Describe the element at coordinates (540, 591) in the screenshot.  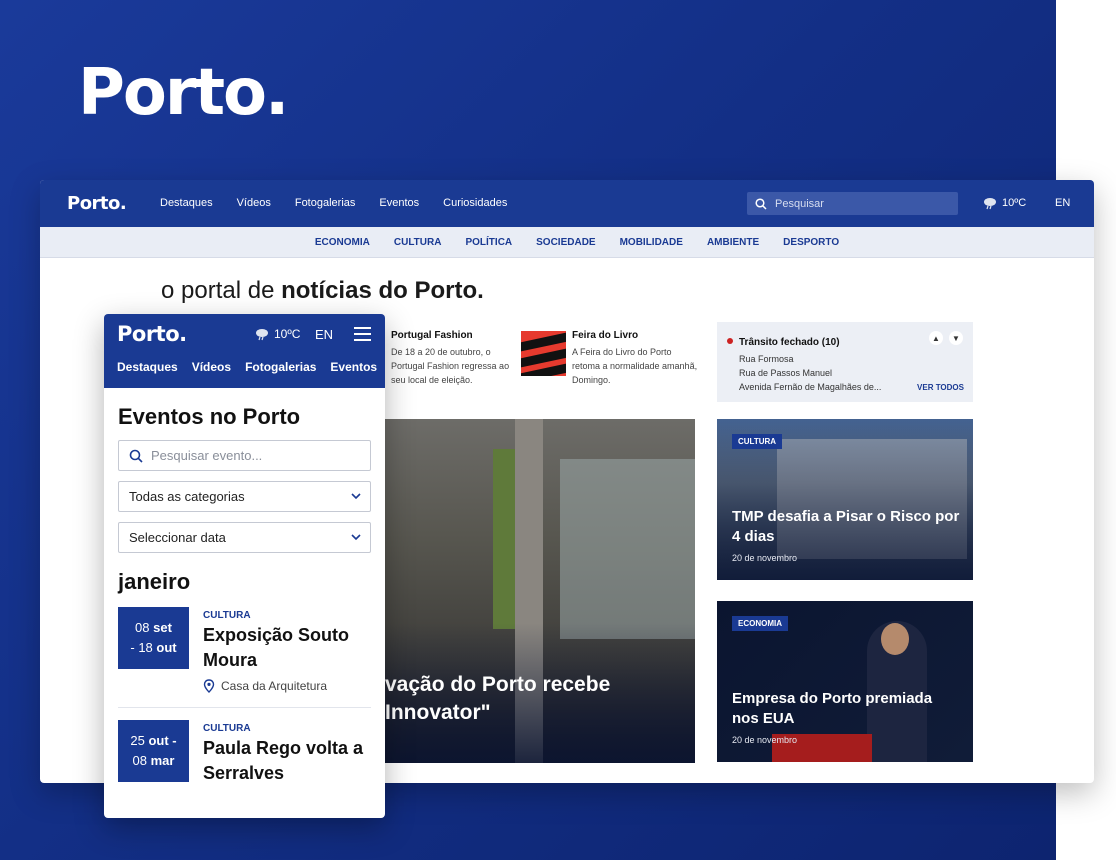
I see `hero-article: vação do Porto recebe Innovator"` at that location.